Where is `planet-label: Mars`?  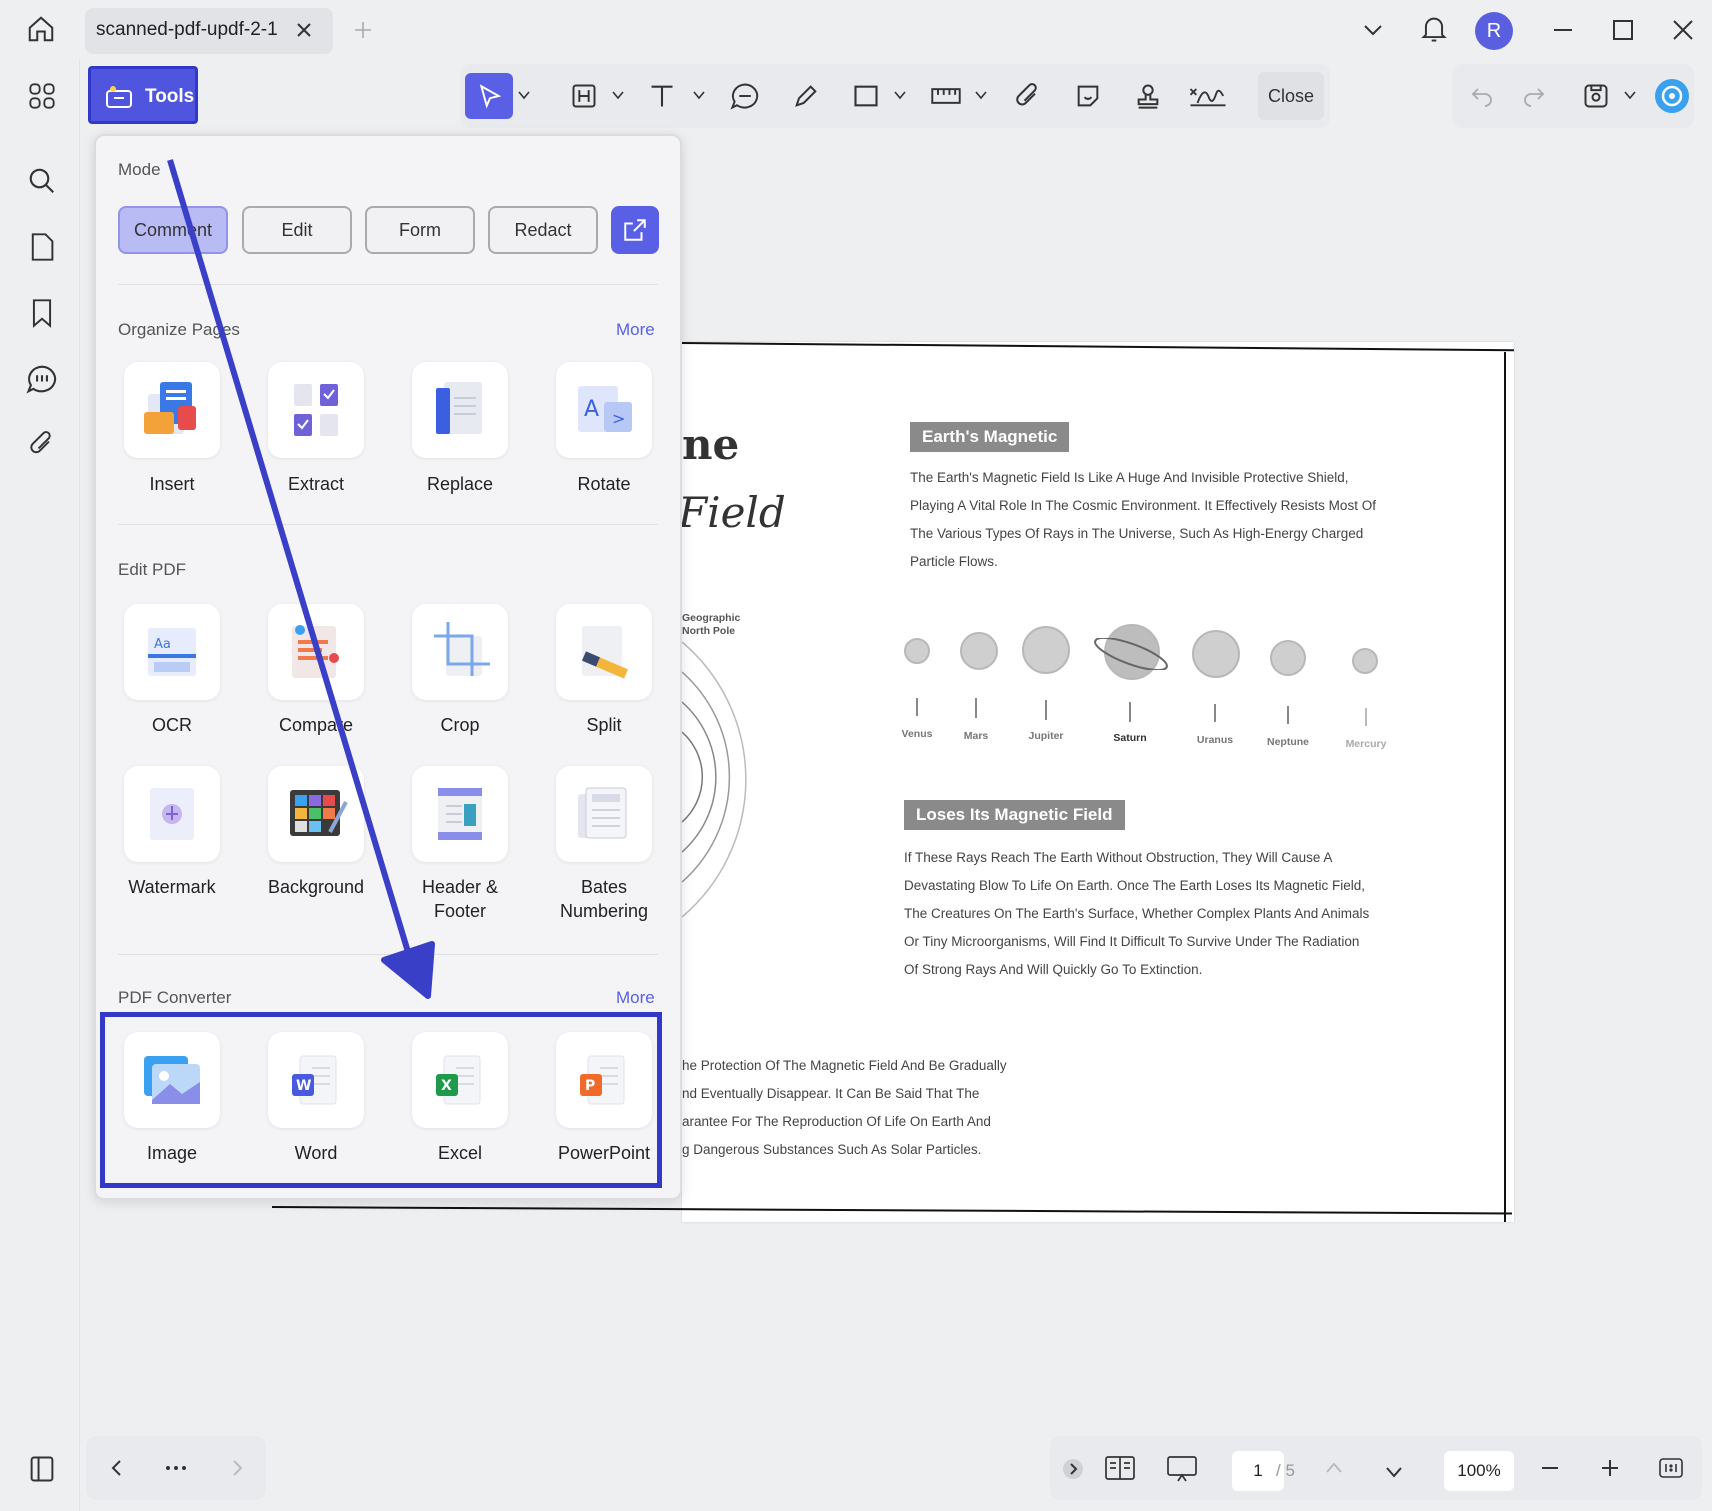
planet-label: Mars is located at coordinates (976, 736).